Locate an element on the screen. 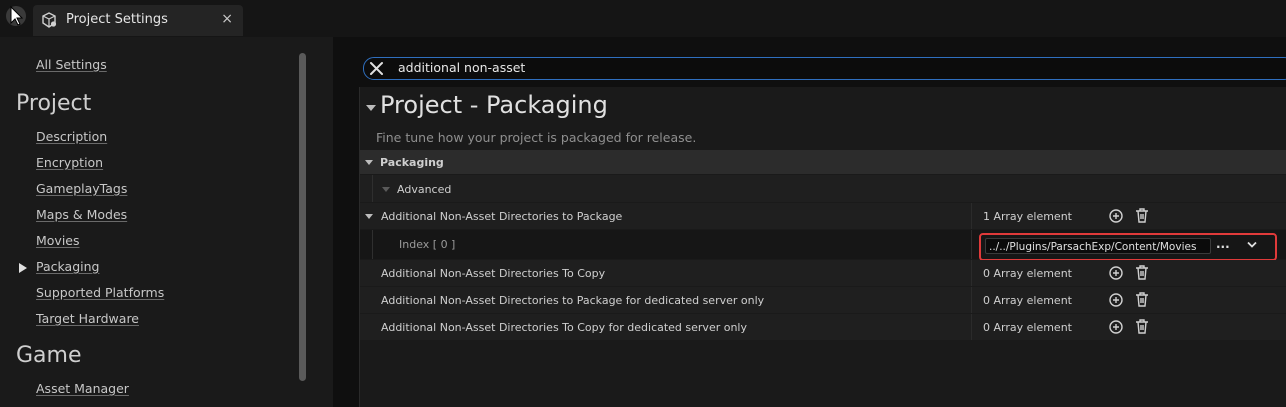 The width and height of the screenshot is (1286, 407). search-value: additional non-asset is located at coordinates (462, 67).